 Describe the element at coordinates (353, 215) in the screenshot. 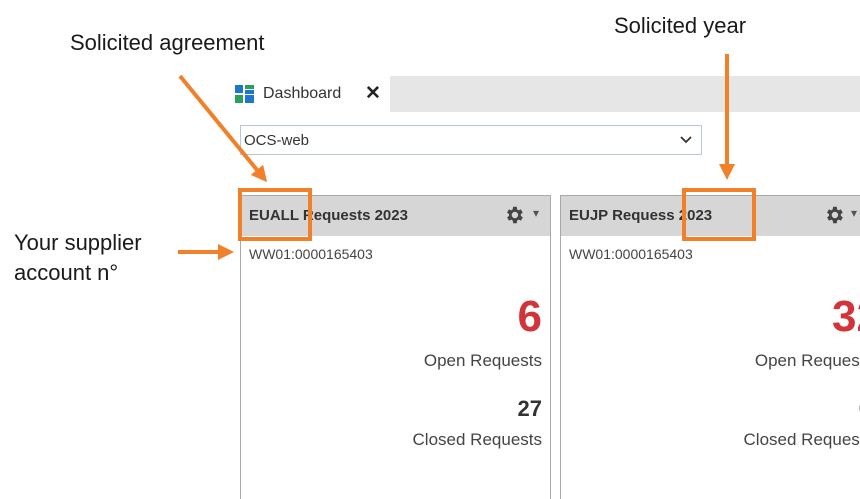

I see `widget-title-rest: Requests 2023` at that location.